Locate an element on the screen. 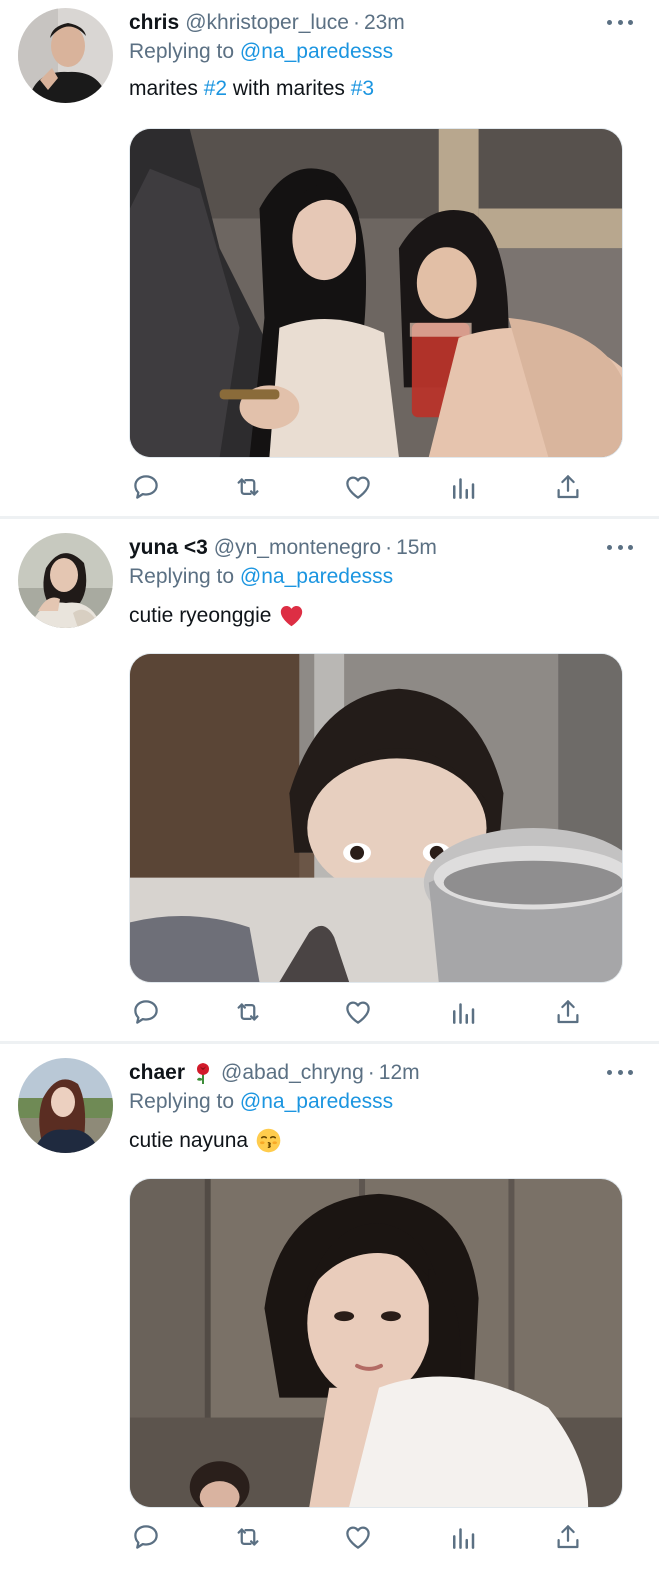 Image resolution: width=659 pixels, height=1572 pixels. tweet-text: marites #2 with marites #3 is located at coordinates (251, 89).